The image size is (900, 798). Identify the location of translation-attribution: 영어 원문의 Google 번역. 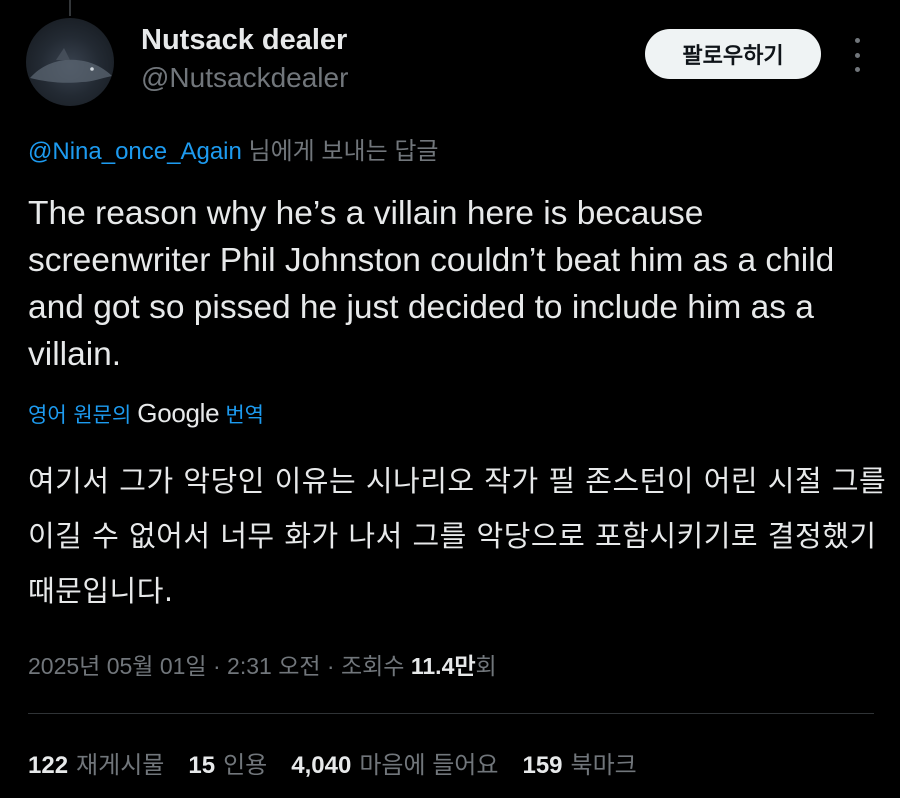
(146, 413).